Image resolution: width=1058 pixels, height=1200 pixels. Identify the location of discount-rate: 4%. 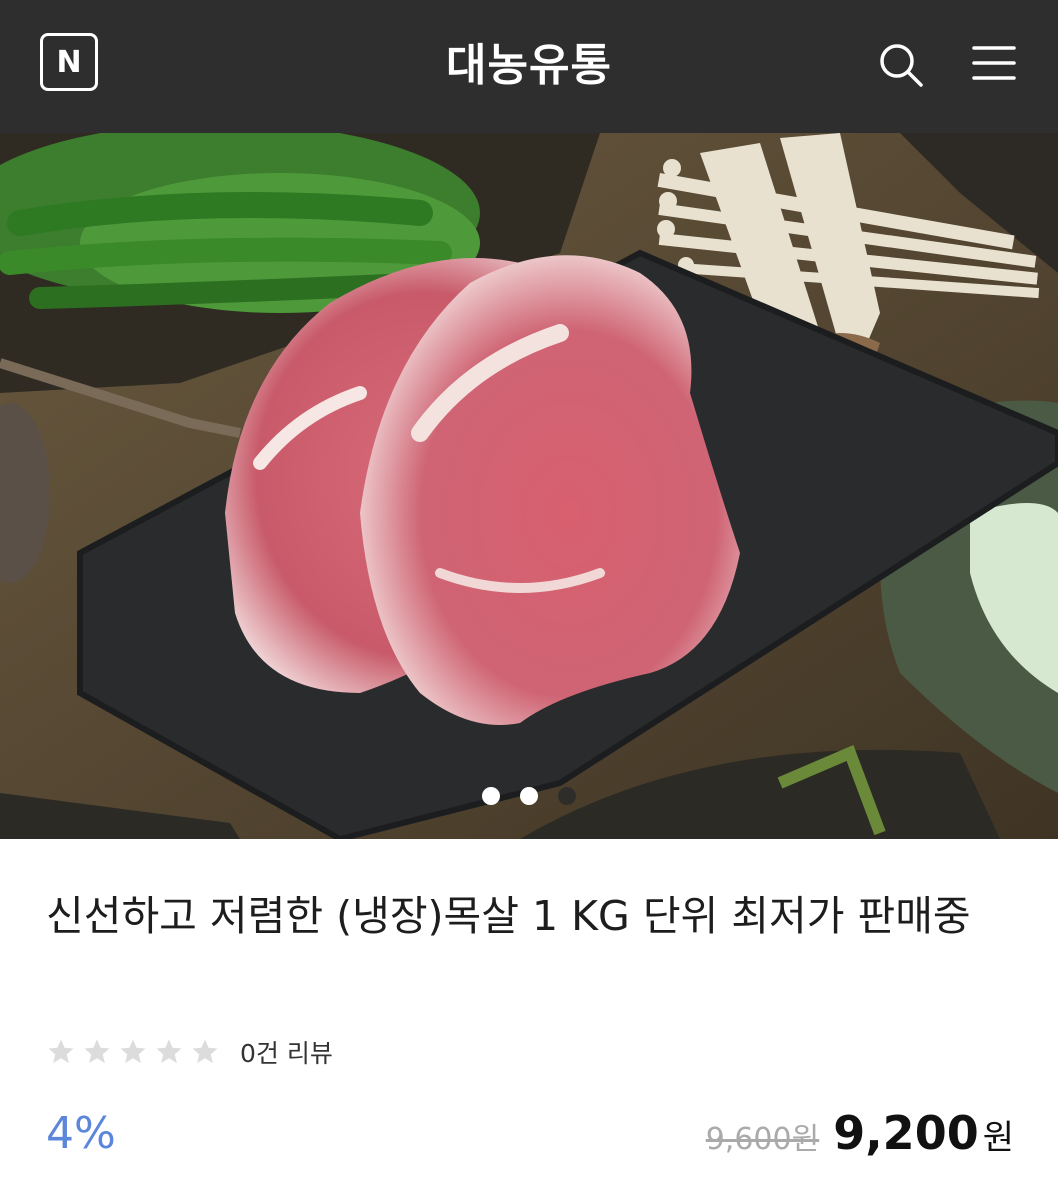
(81, 1133).